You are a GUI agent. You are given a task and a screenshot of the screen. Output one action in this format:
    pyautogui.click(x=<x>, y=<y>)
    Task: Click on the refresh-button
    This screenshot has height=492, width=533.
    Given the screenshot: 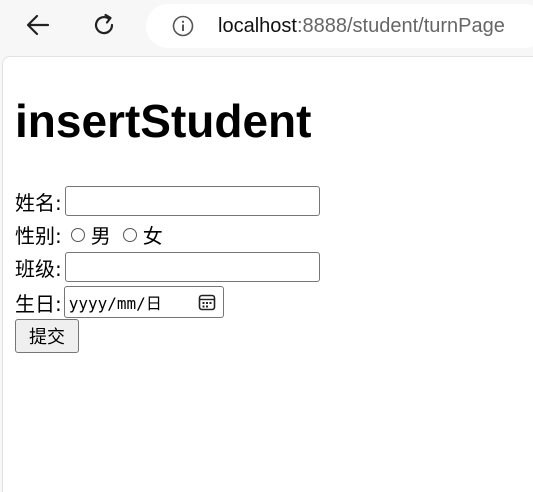 What is the action you would take?
    pyautogui.click(x=104, y=27)
    